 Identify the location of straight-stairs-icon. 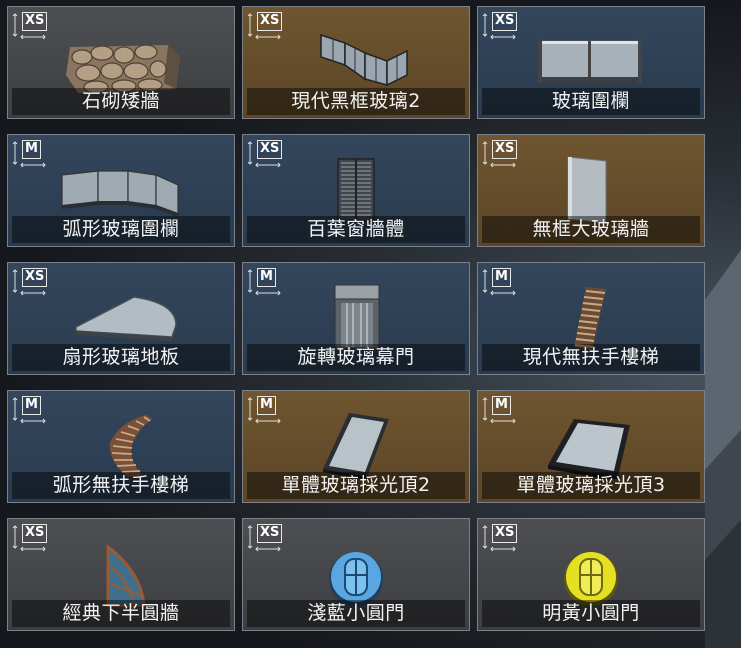
(590, 319).